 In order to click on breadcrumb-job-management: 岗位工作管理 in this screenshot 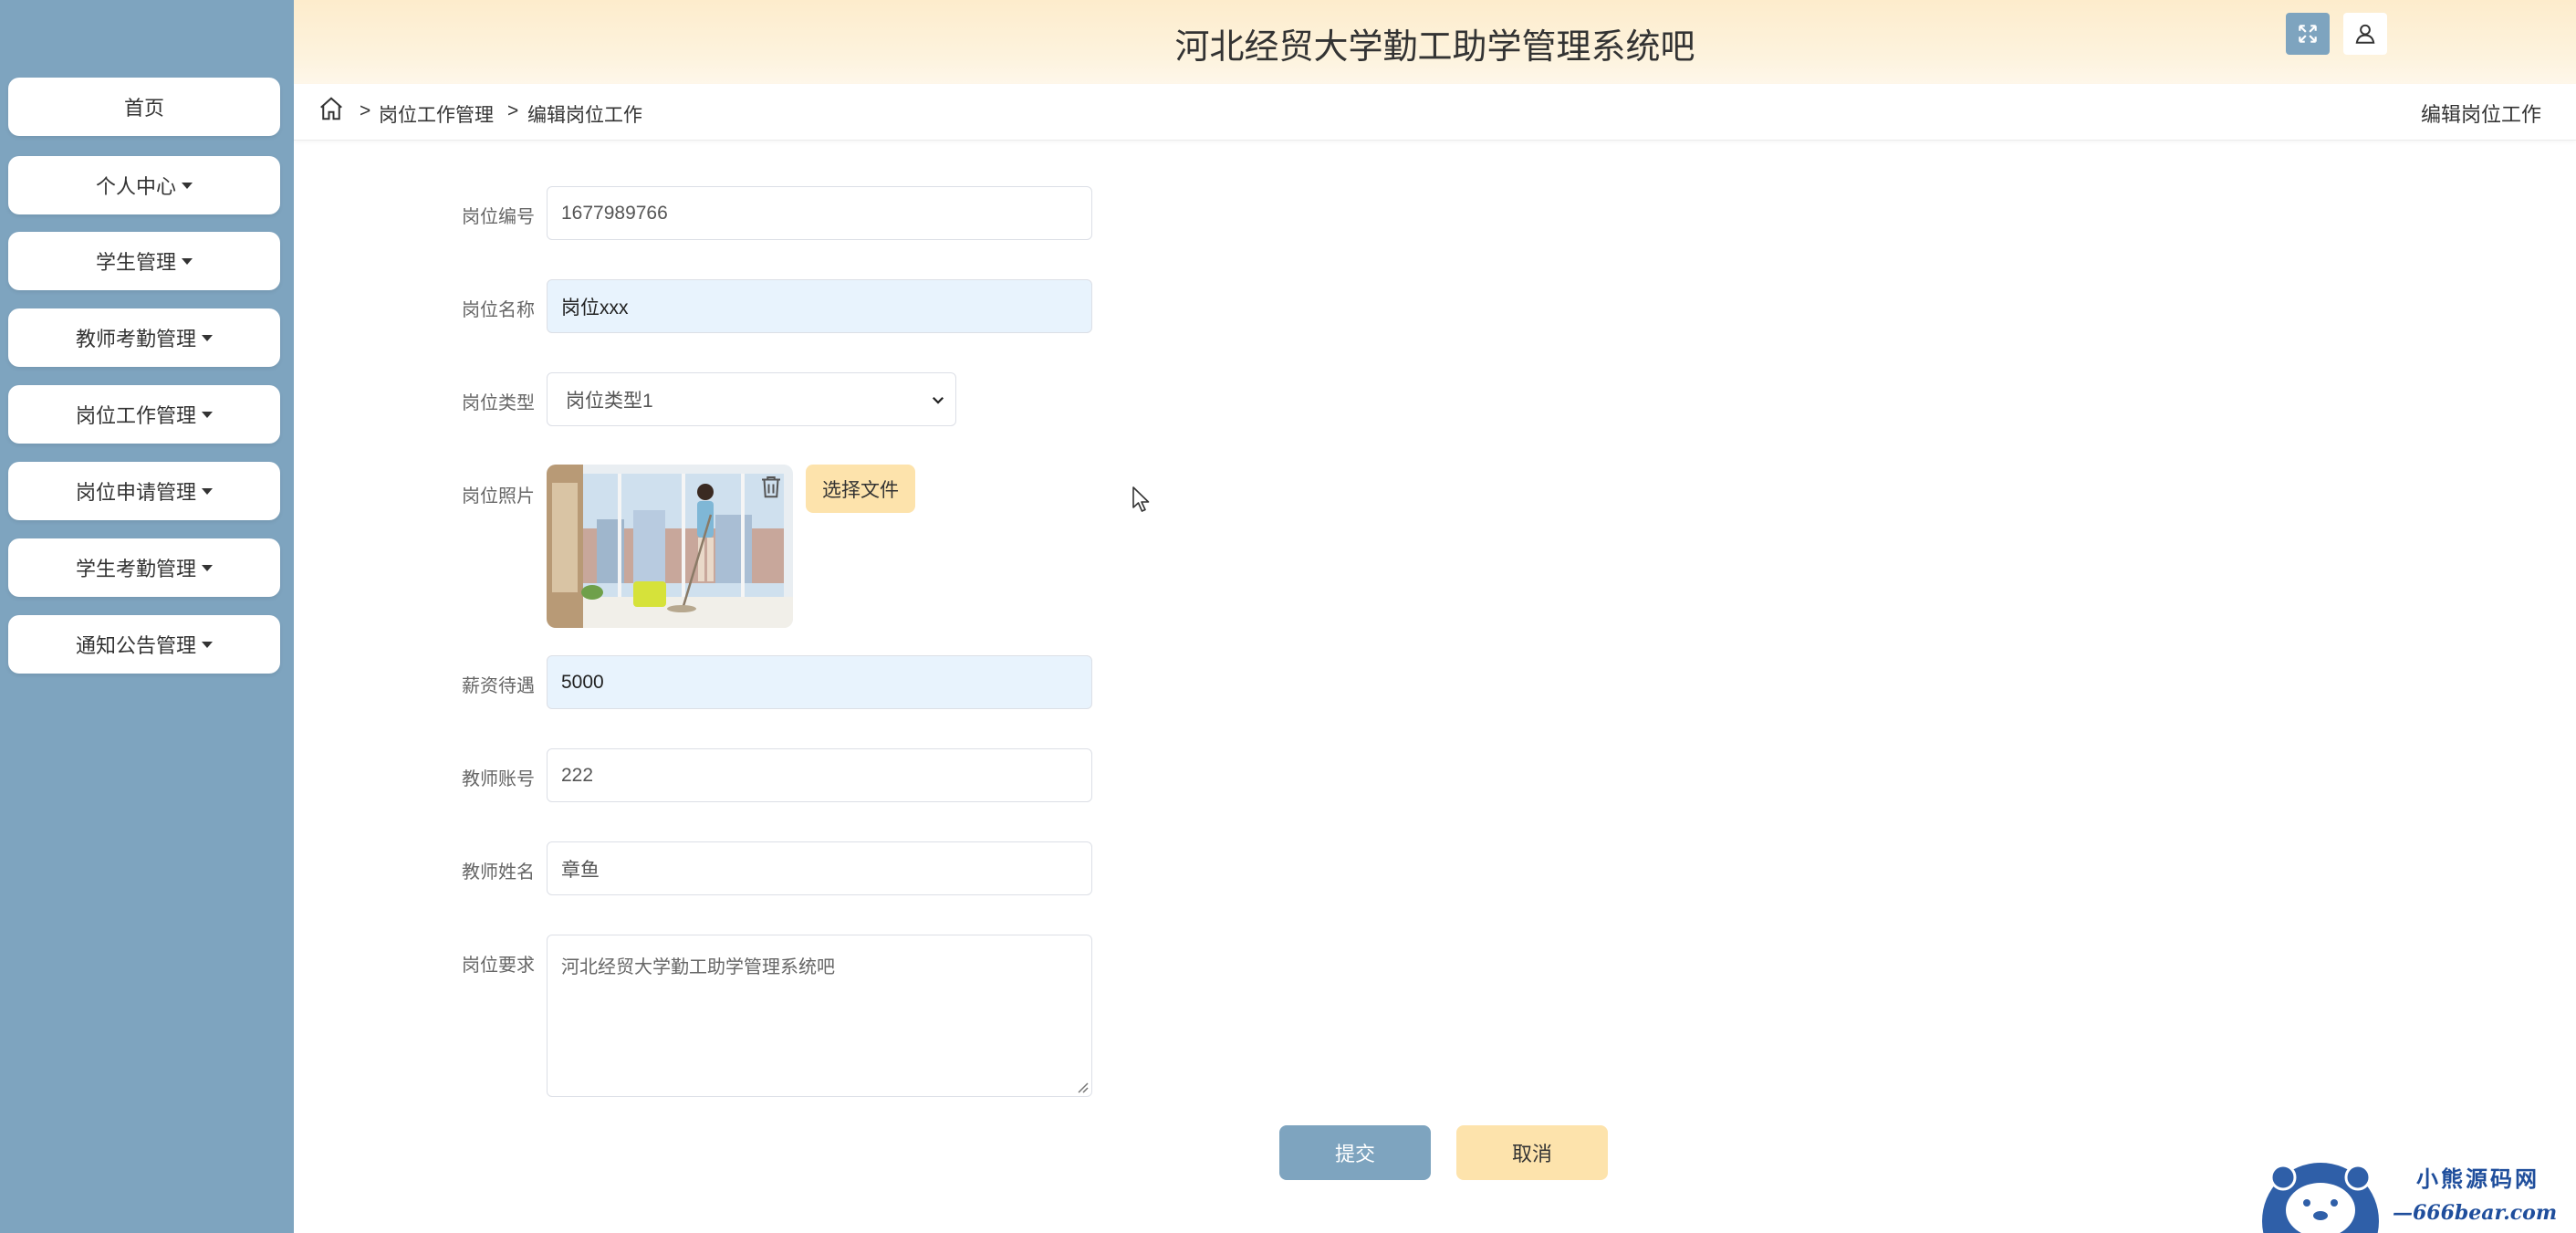, I will do `click(436, 114)`.